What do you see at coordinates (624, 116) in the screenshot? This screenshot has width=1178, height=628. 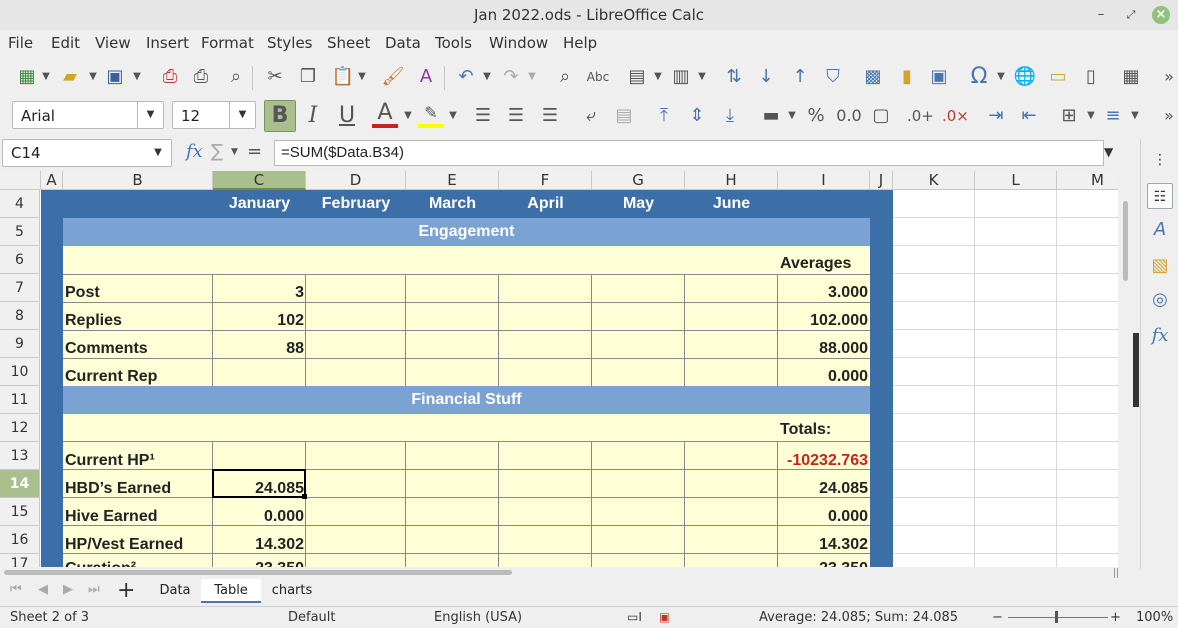 I see `merge-center-icon: ▤` at bounding box center [624, 116].